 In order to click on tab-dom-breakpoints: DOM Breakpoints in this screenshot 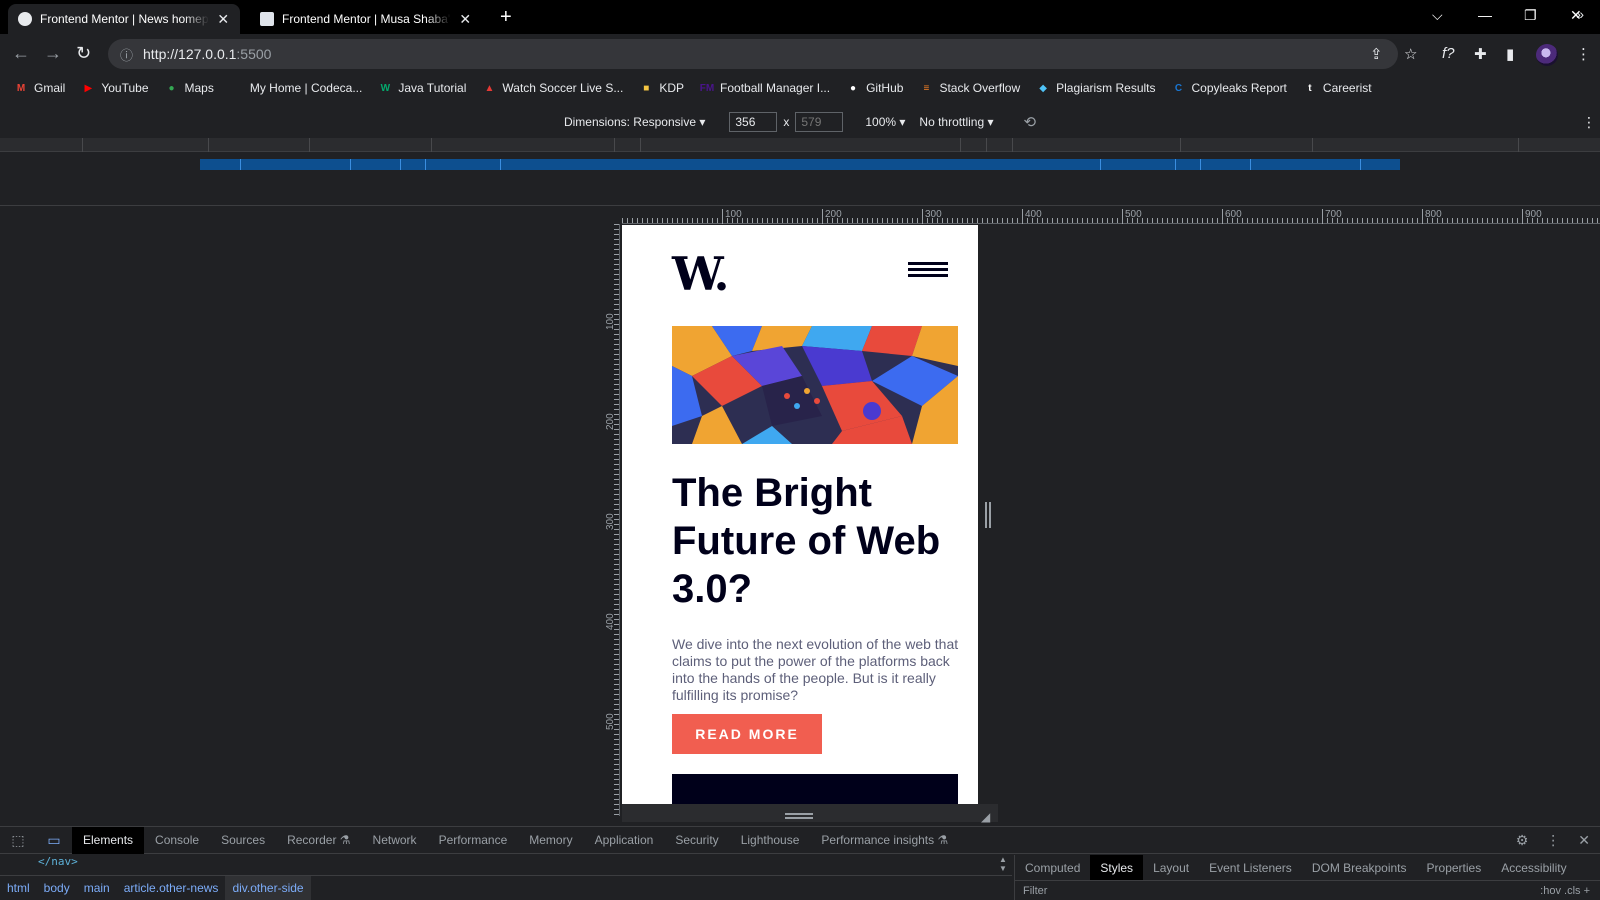, I will do `click(1359, 867)`.